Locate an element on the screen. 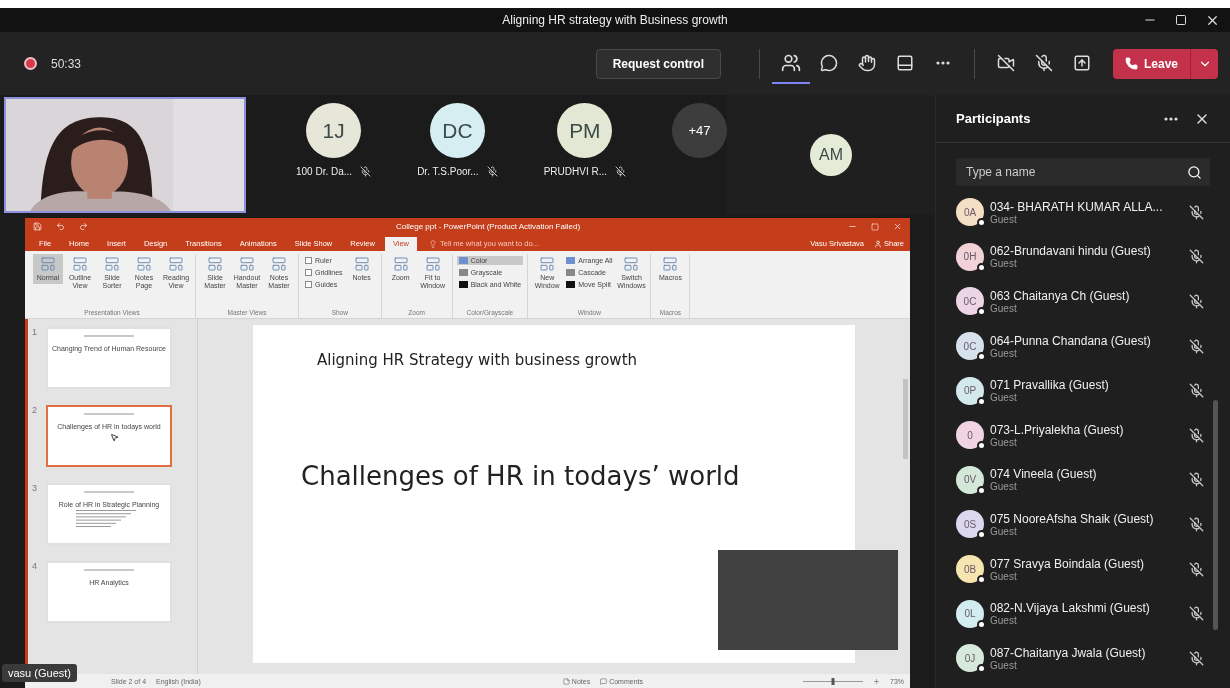 This screenshot has width=1230, height=688. request-control-button: Request control is located at coordinates (658, 63).